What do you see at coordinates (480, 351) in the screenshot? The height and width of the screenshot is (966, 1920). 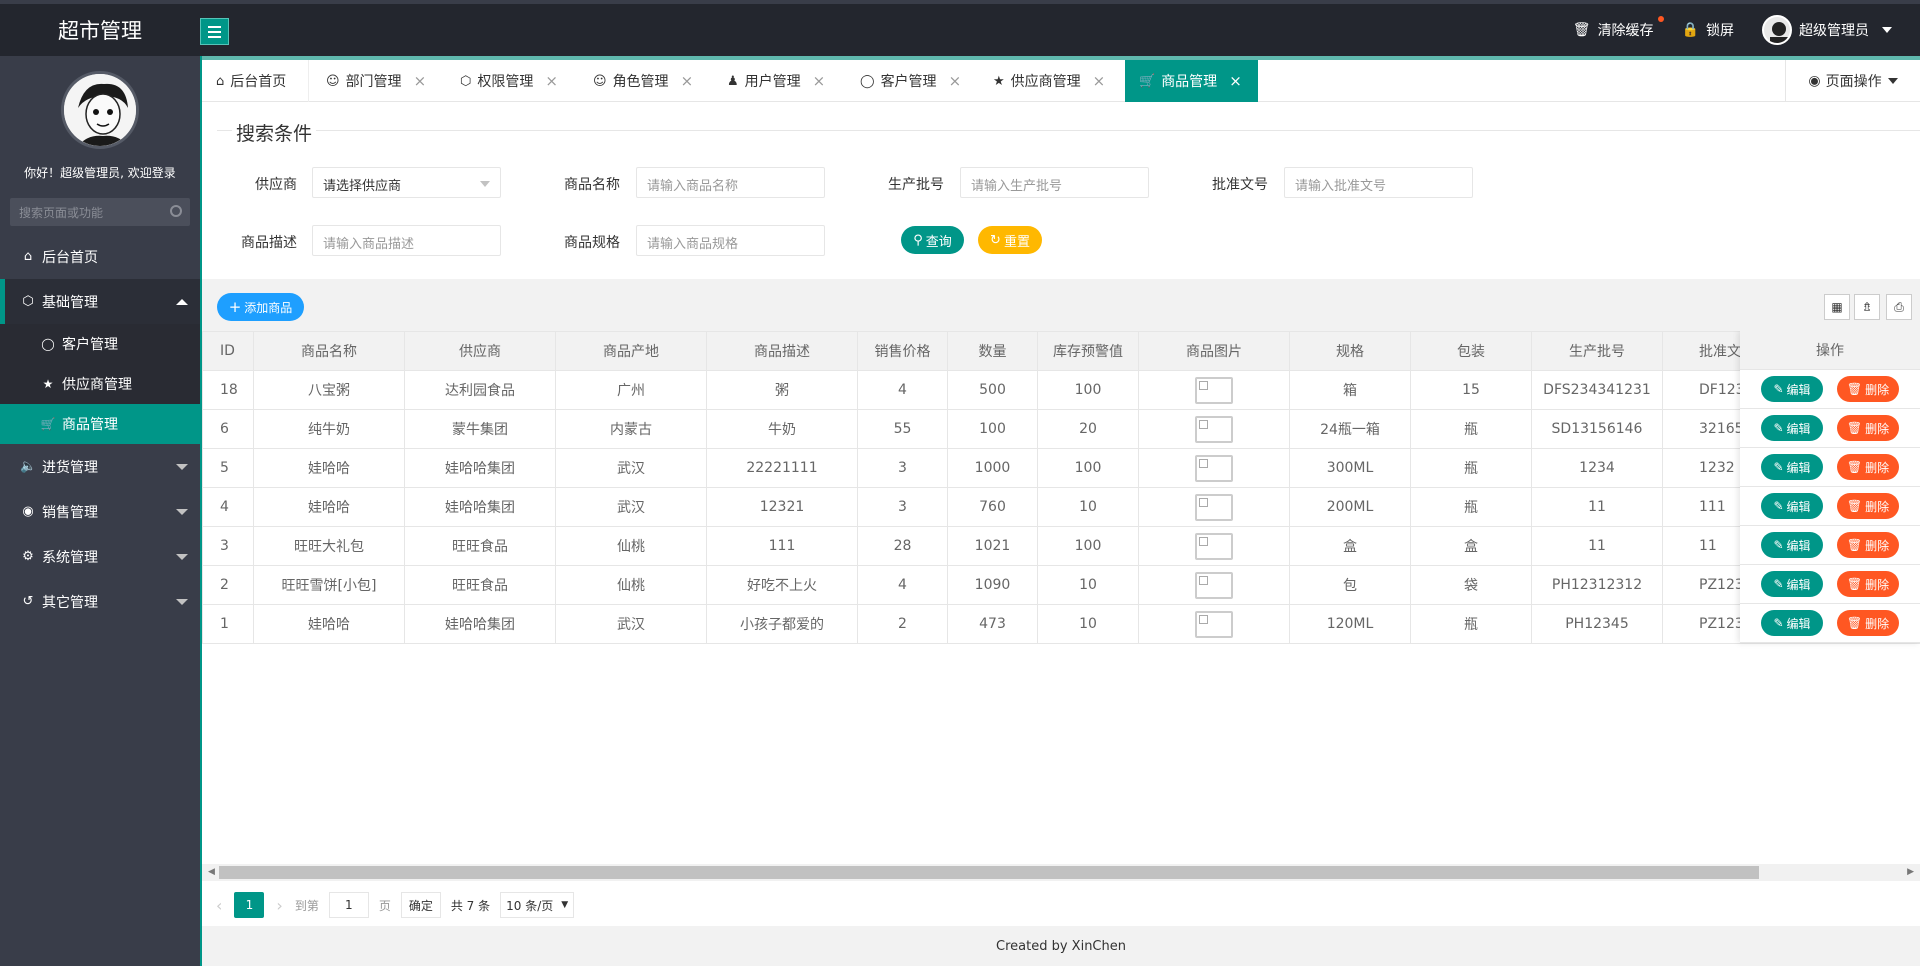 I see `column-header: 供应商` at bounding box center [480, 351].